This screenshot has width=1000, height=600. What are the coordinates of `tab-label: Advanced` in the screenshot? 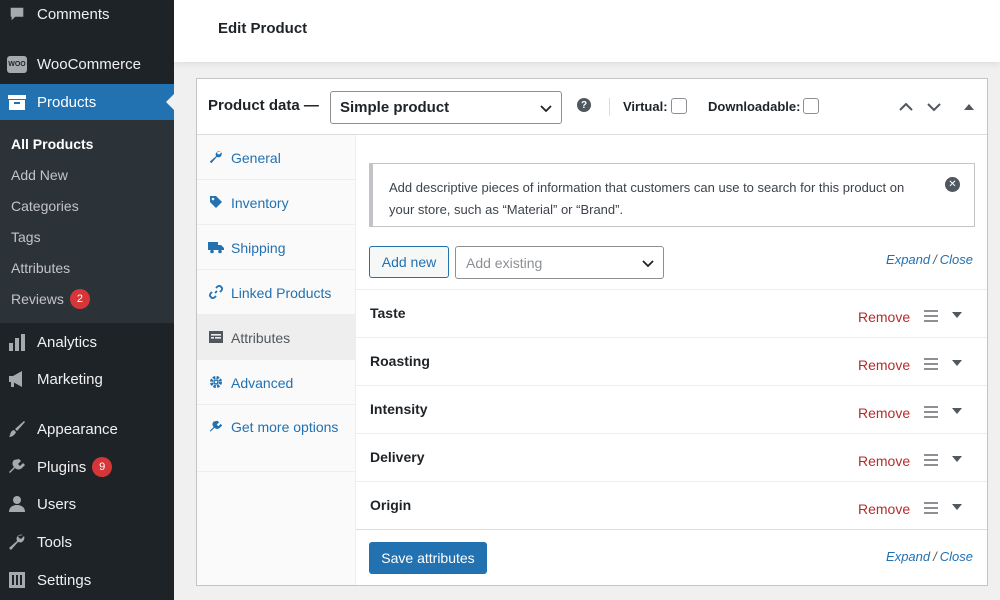 It's located at (262, 383).